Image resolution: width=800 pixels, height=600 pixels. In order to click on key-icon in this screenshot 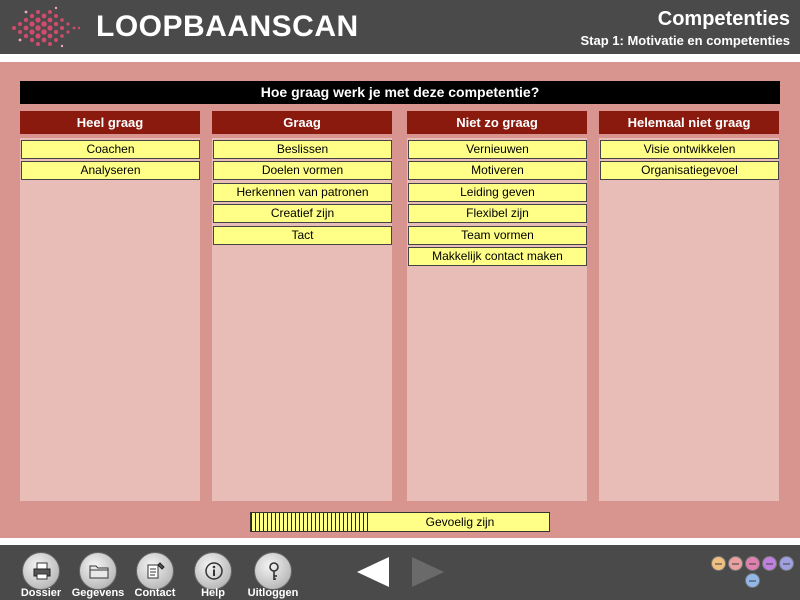, I will do `click(274, 571)`.